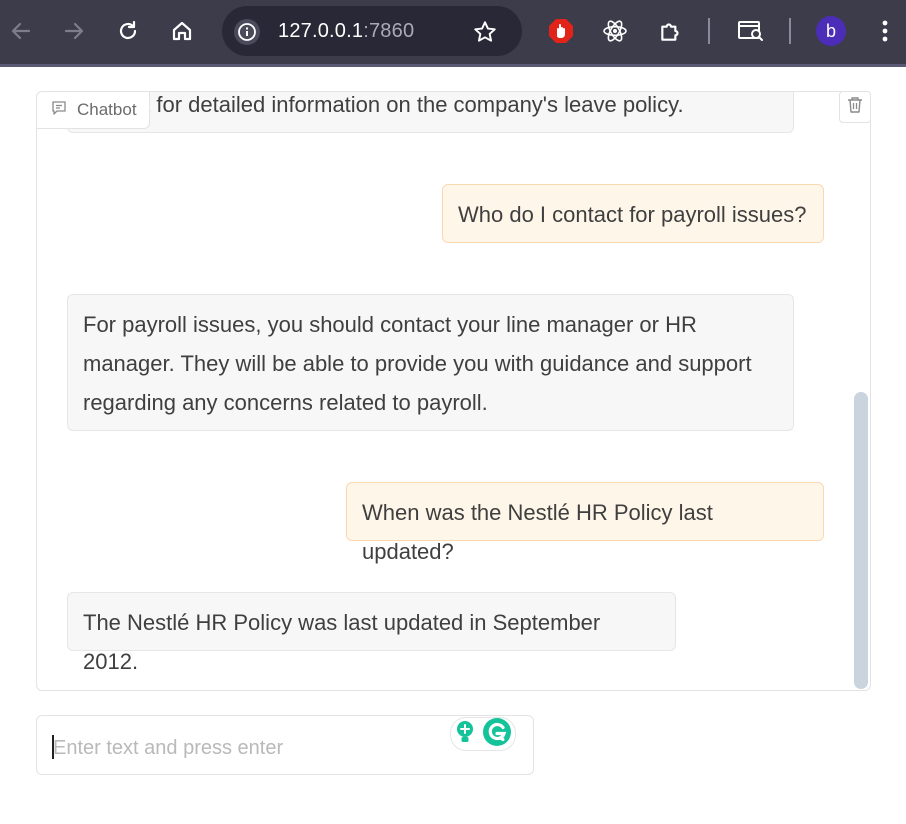  I want to click on forward-arrow-icon, so click(74, 31).